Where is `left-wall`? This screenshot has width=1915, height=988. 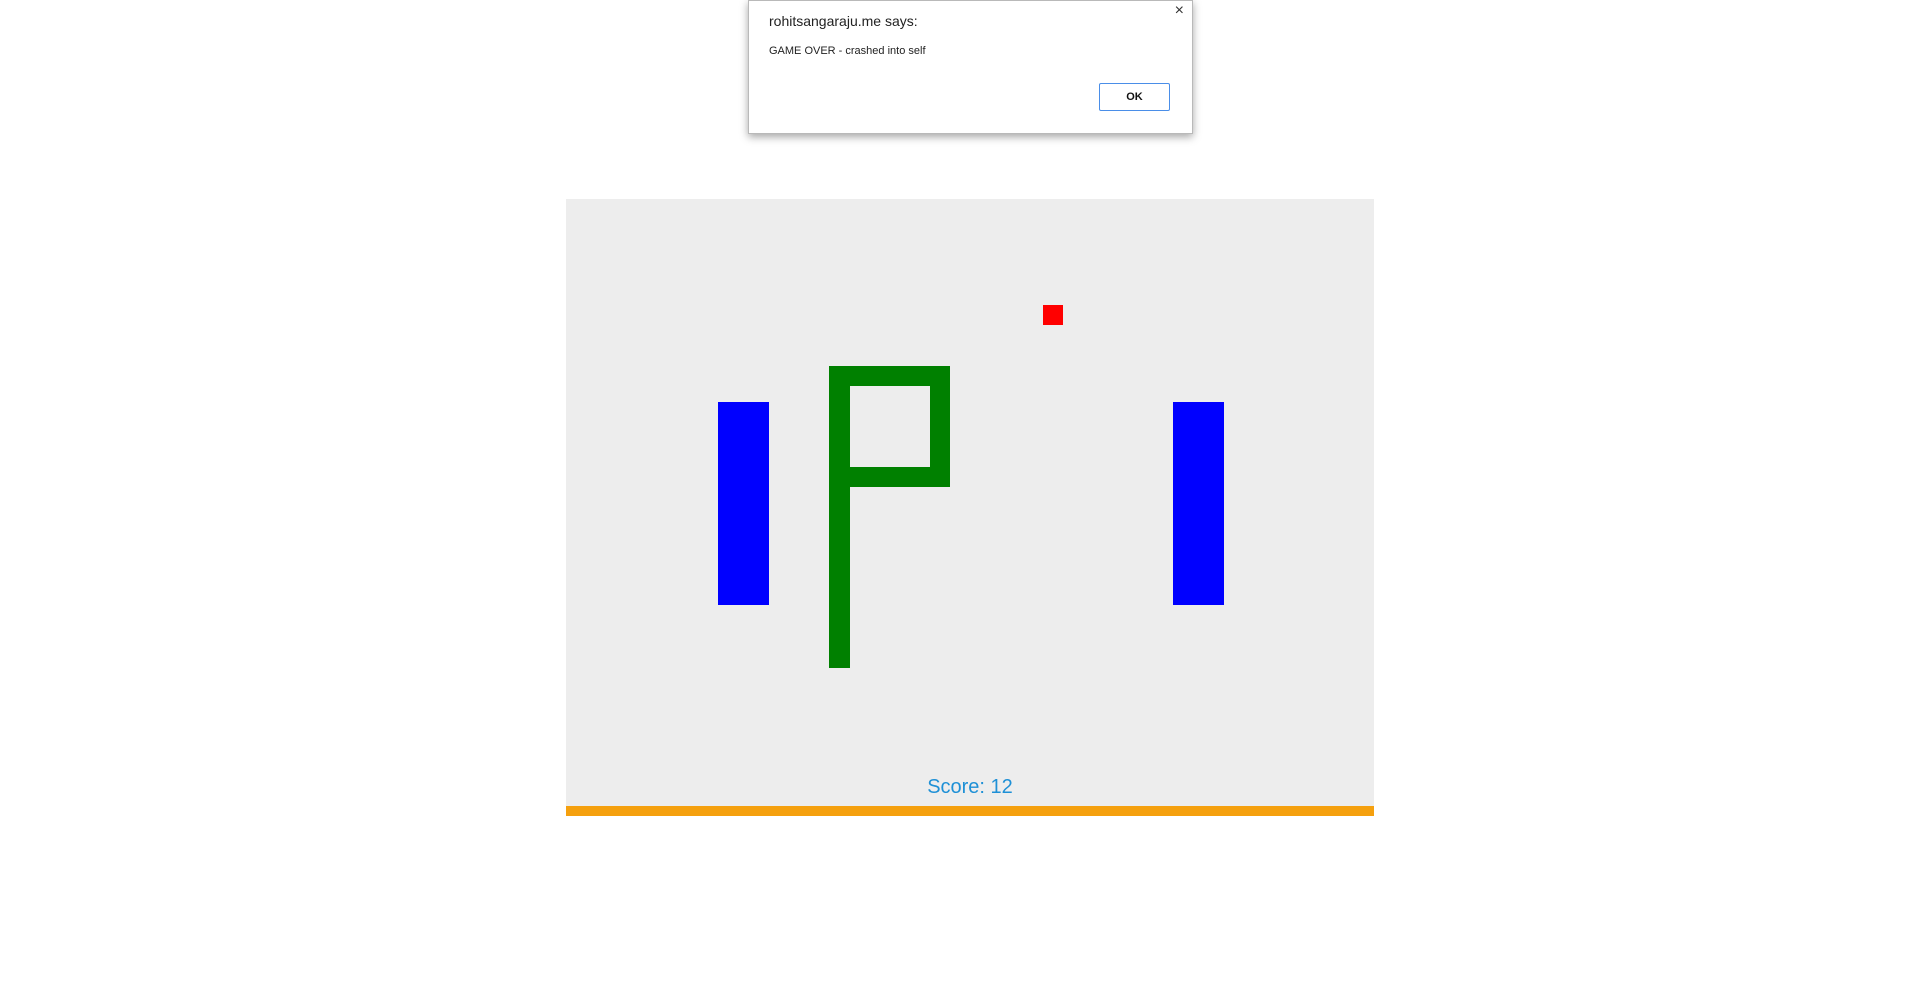
left-wall is located at coordinates (743, 503).